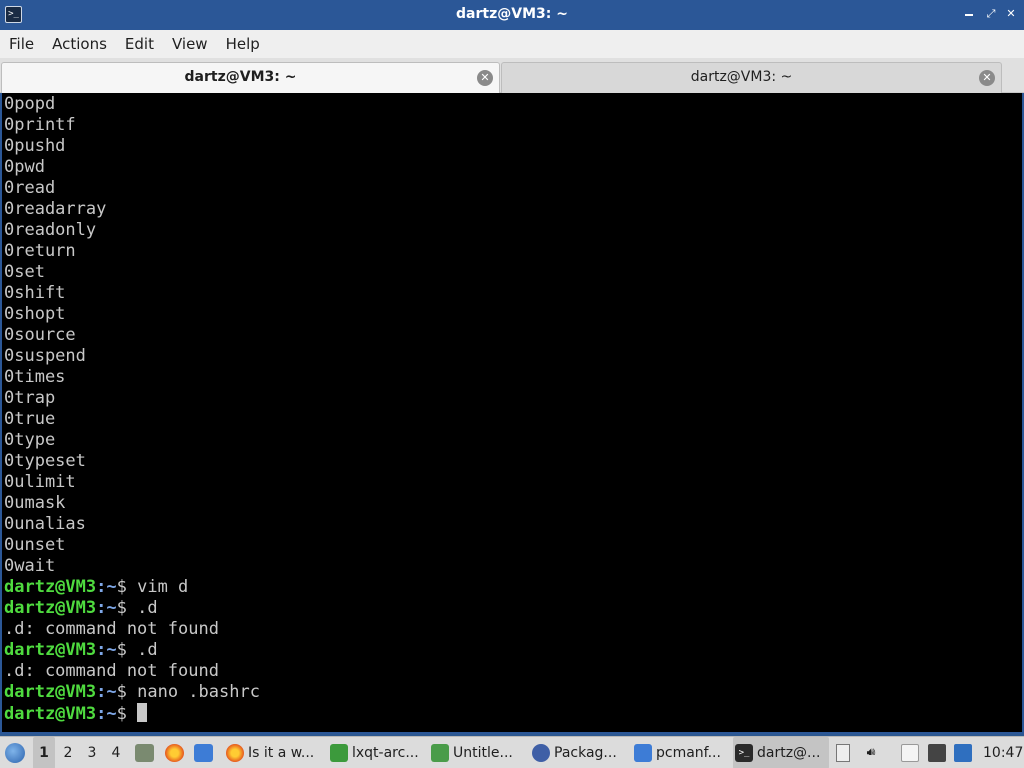 The image size is (1024, 768). I want to click on document-icon, so click(440, 753).